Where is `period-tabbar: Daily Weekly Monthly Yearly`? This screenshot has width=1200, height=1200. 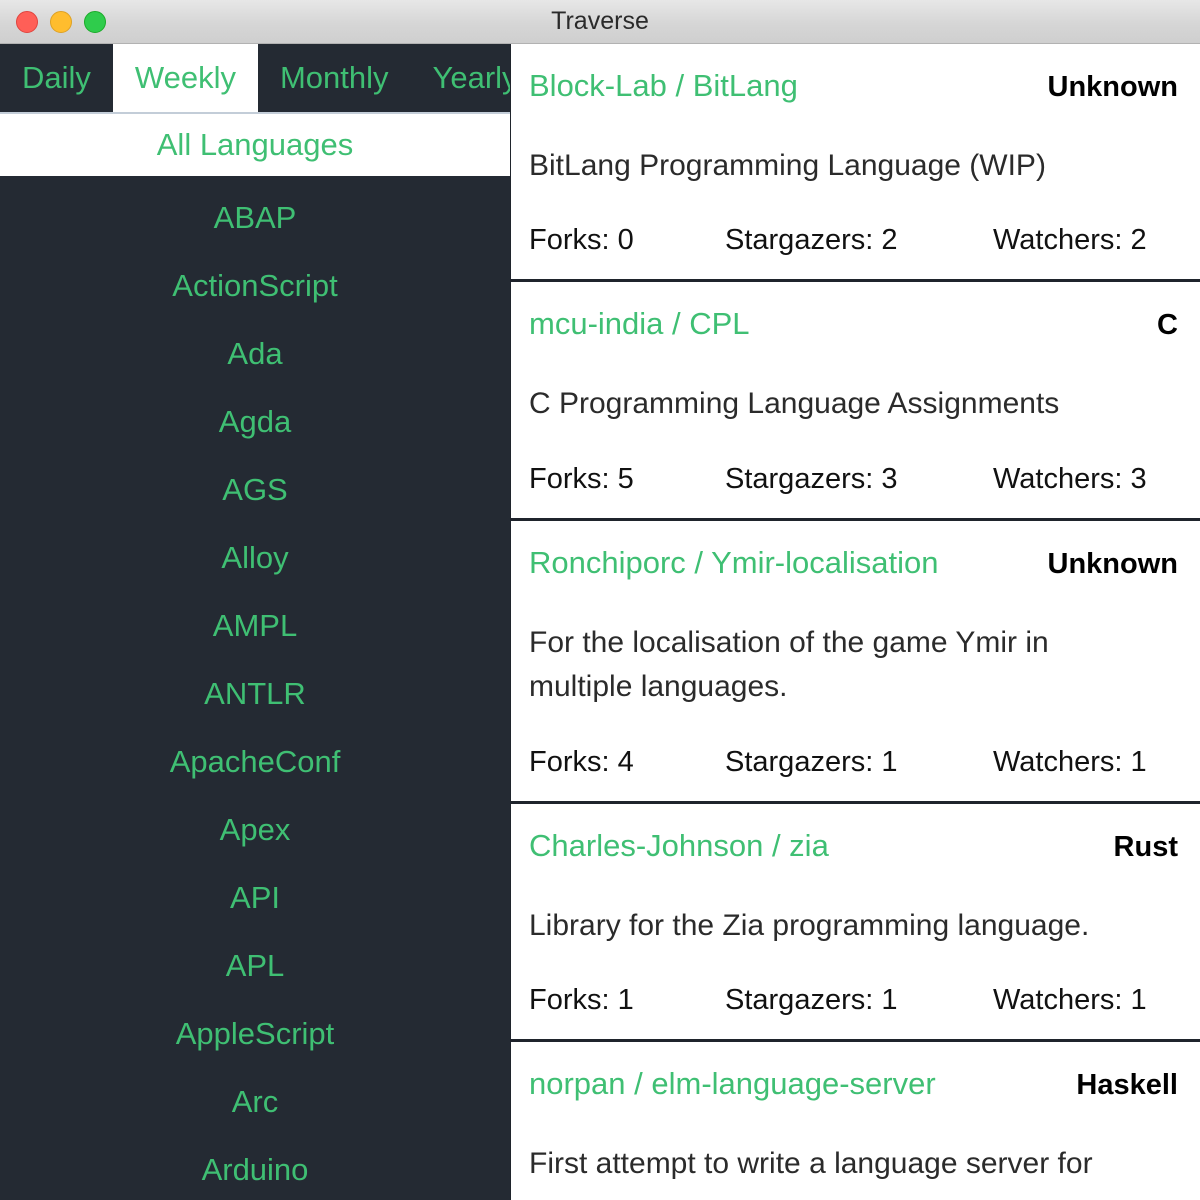 period-tabbar: Daily Weekly Monthly Yearly is located at coordinates (255, 78).